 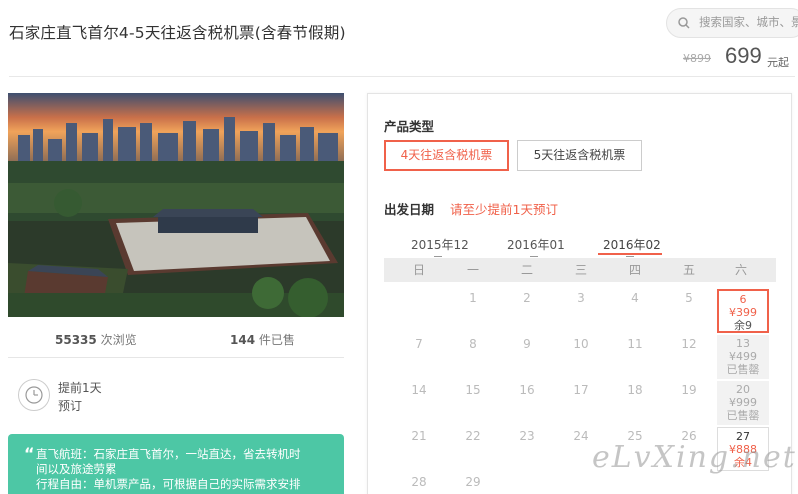 What do you see at coordinates (743, 389) in the screenshot?
I see `date-number: 20` at bounding box center [743, 389].